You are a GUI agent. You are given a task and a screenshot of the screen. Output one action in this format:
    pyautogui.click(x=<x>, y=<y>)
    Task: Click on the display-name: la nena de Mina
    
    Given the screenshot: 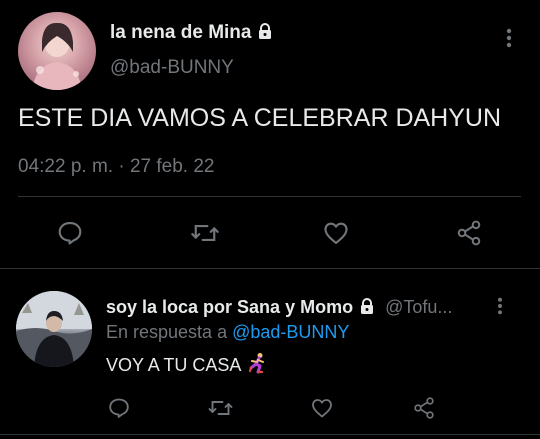 What is the action you would take?
    pyautogui.click(x=192, y=34)
    